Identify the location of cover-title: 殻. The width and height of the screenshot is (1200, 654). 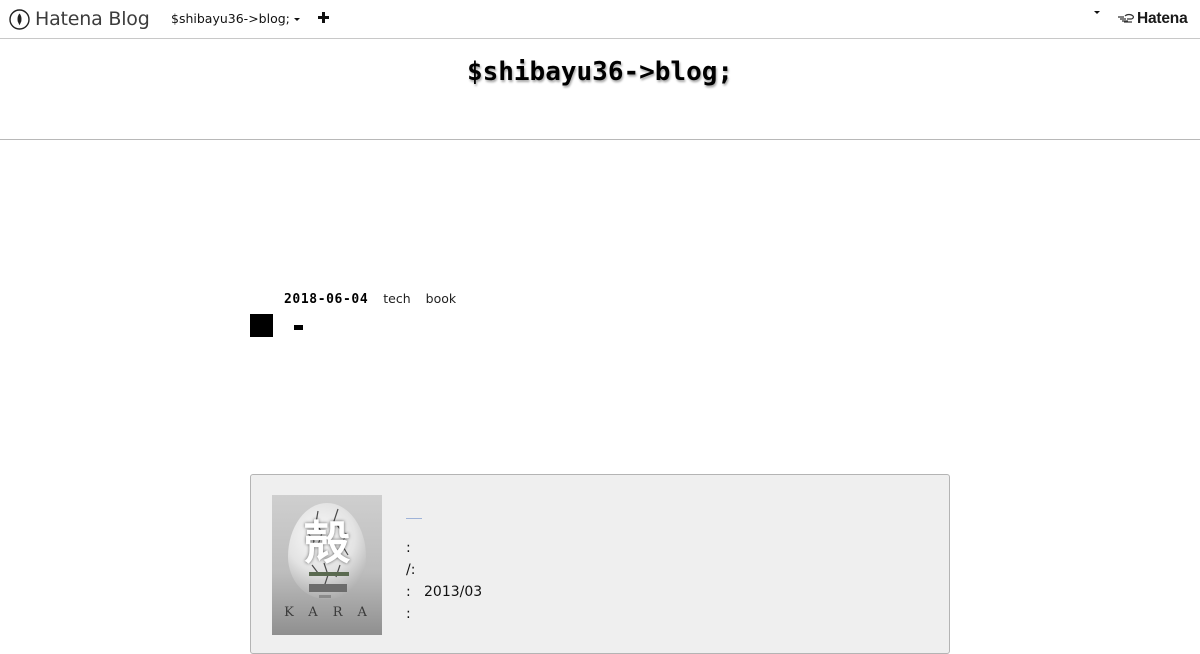
(327, 543).